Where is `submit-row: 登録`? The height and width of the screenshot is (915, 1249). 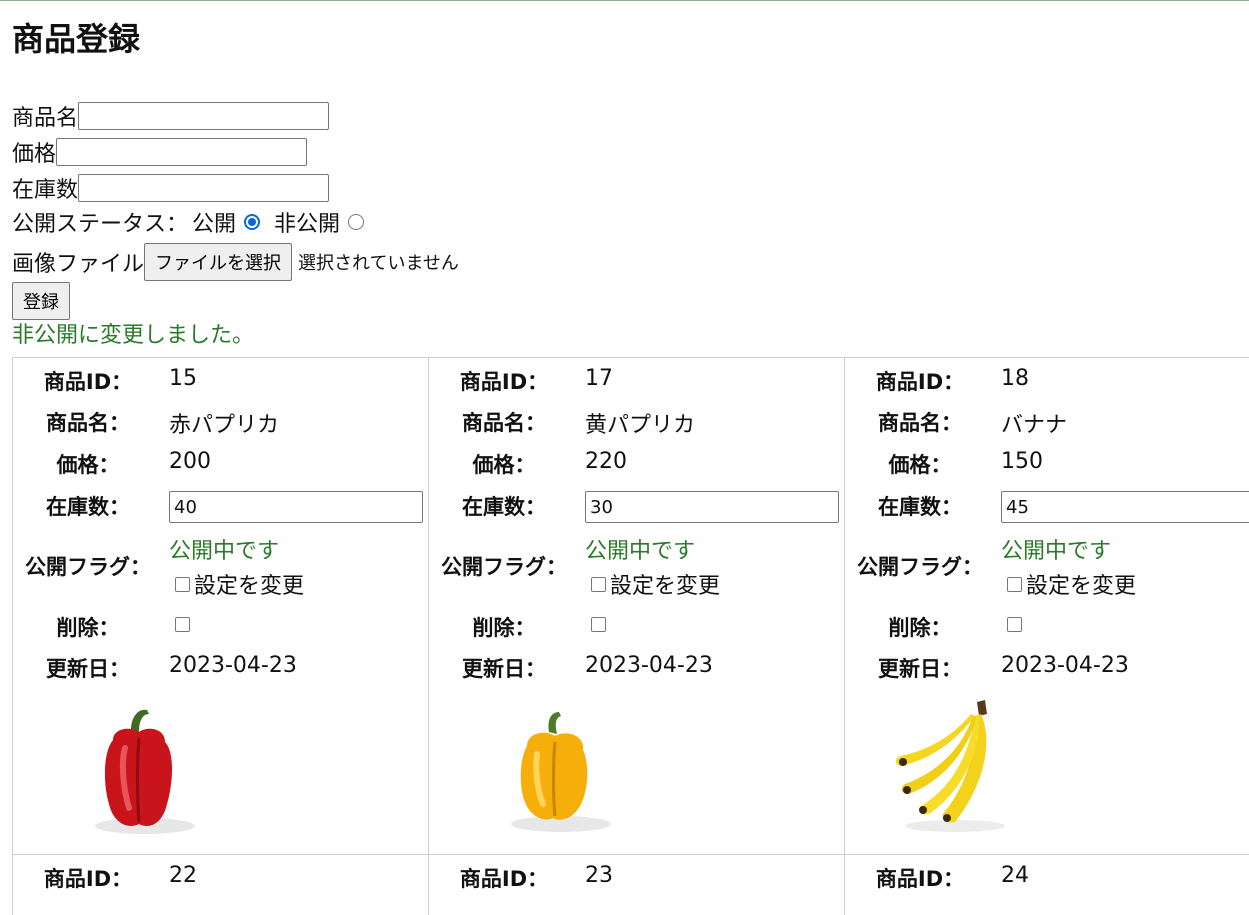
submit-row: 登録 is located at coordinates (41, 301).